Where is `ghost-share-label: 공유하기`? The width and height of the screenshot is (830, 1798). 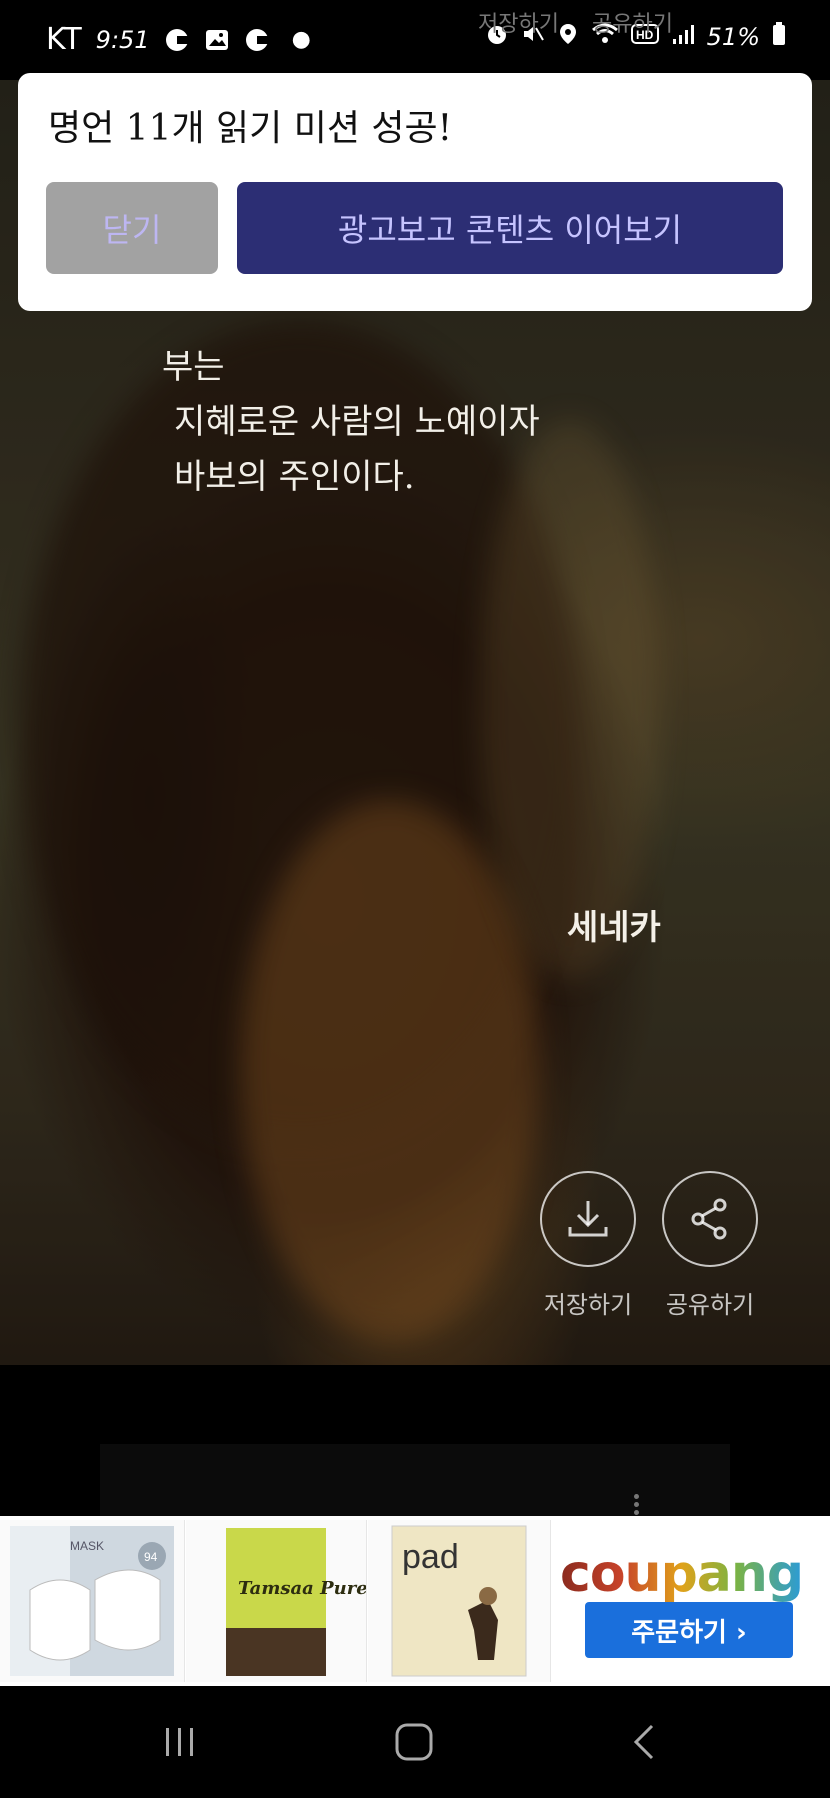
ghost-share-label: 공유하기 is located at coordinates (632, 24).